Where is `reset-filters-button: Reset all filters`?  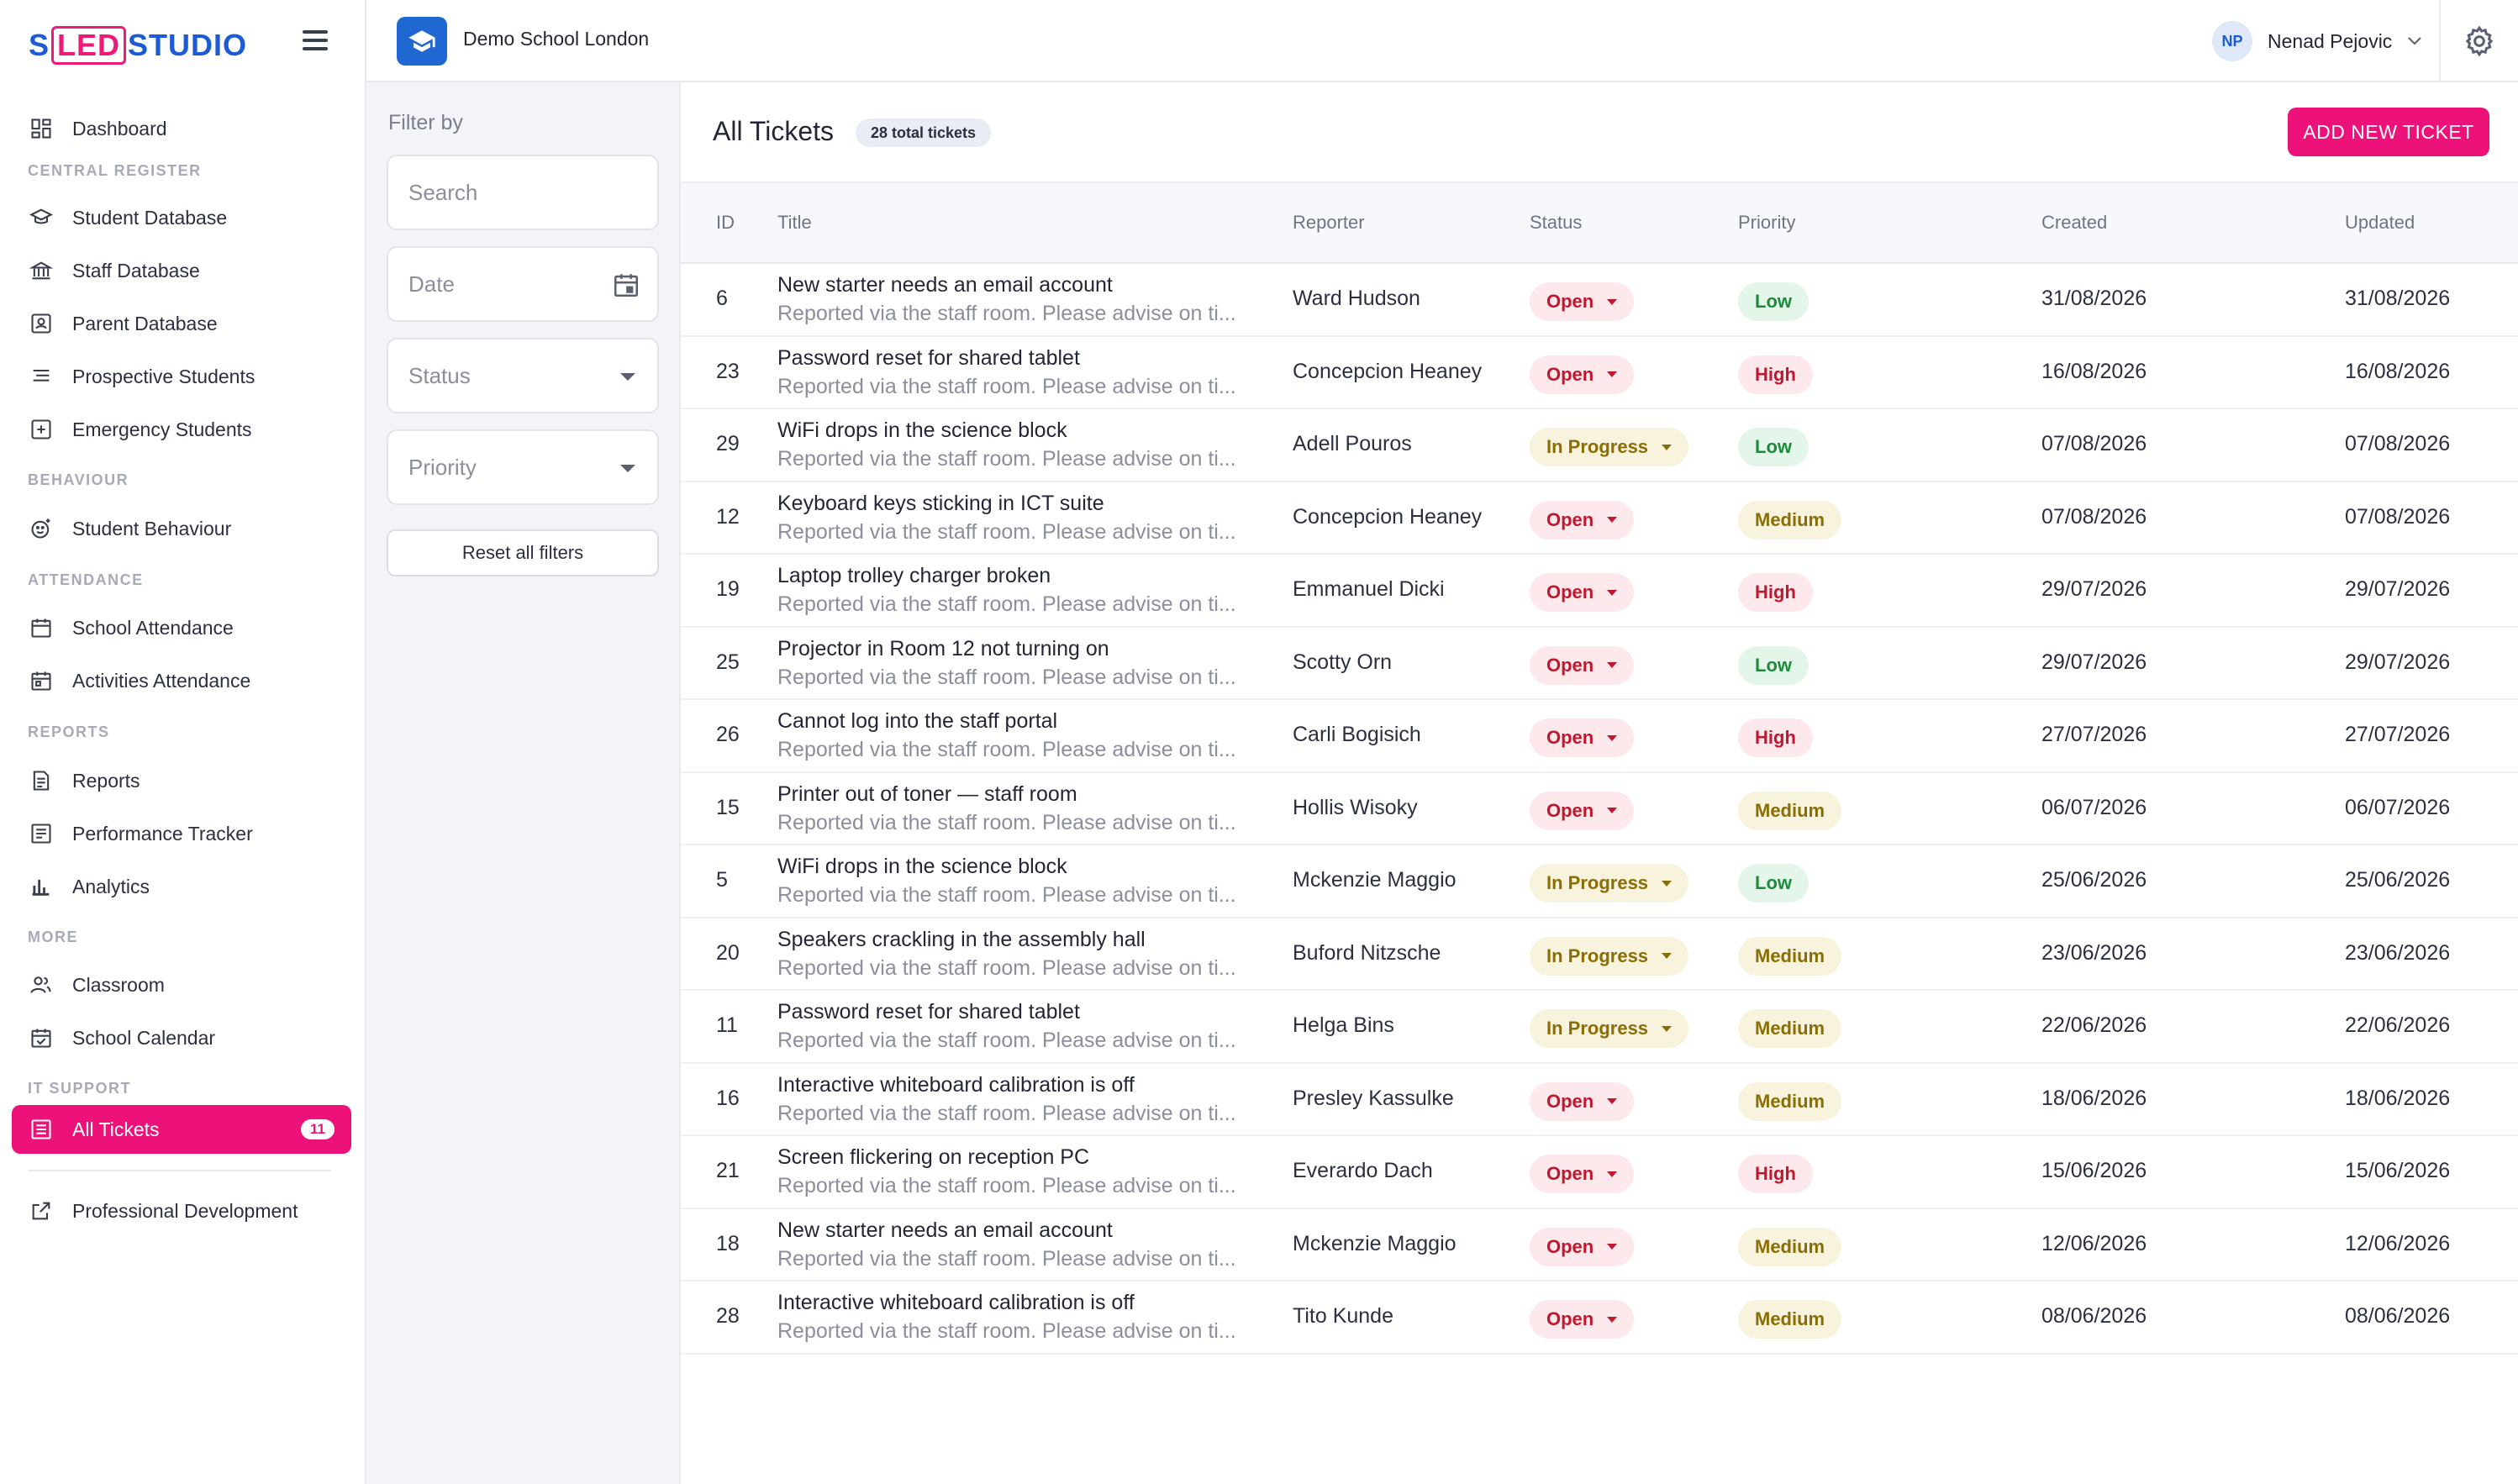
reset-filters-button: Reset all filters is located at coordinates (523, 553).